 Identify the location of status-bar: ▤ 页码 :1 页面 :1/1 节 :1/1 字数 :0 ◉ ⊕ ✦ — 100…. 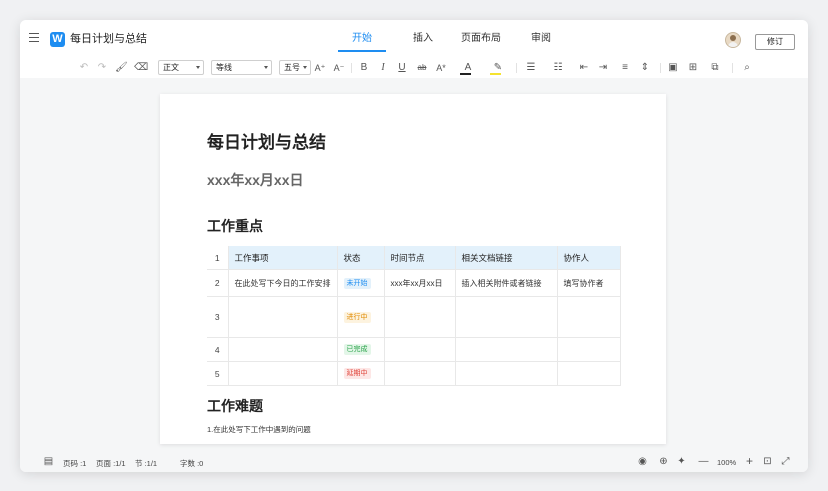
(414, 462).